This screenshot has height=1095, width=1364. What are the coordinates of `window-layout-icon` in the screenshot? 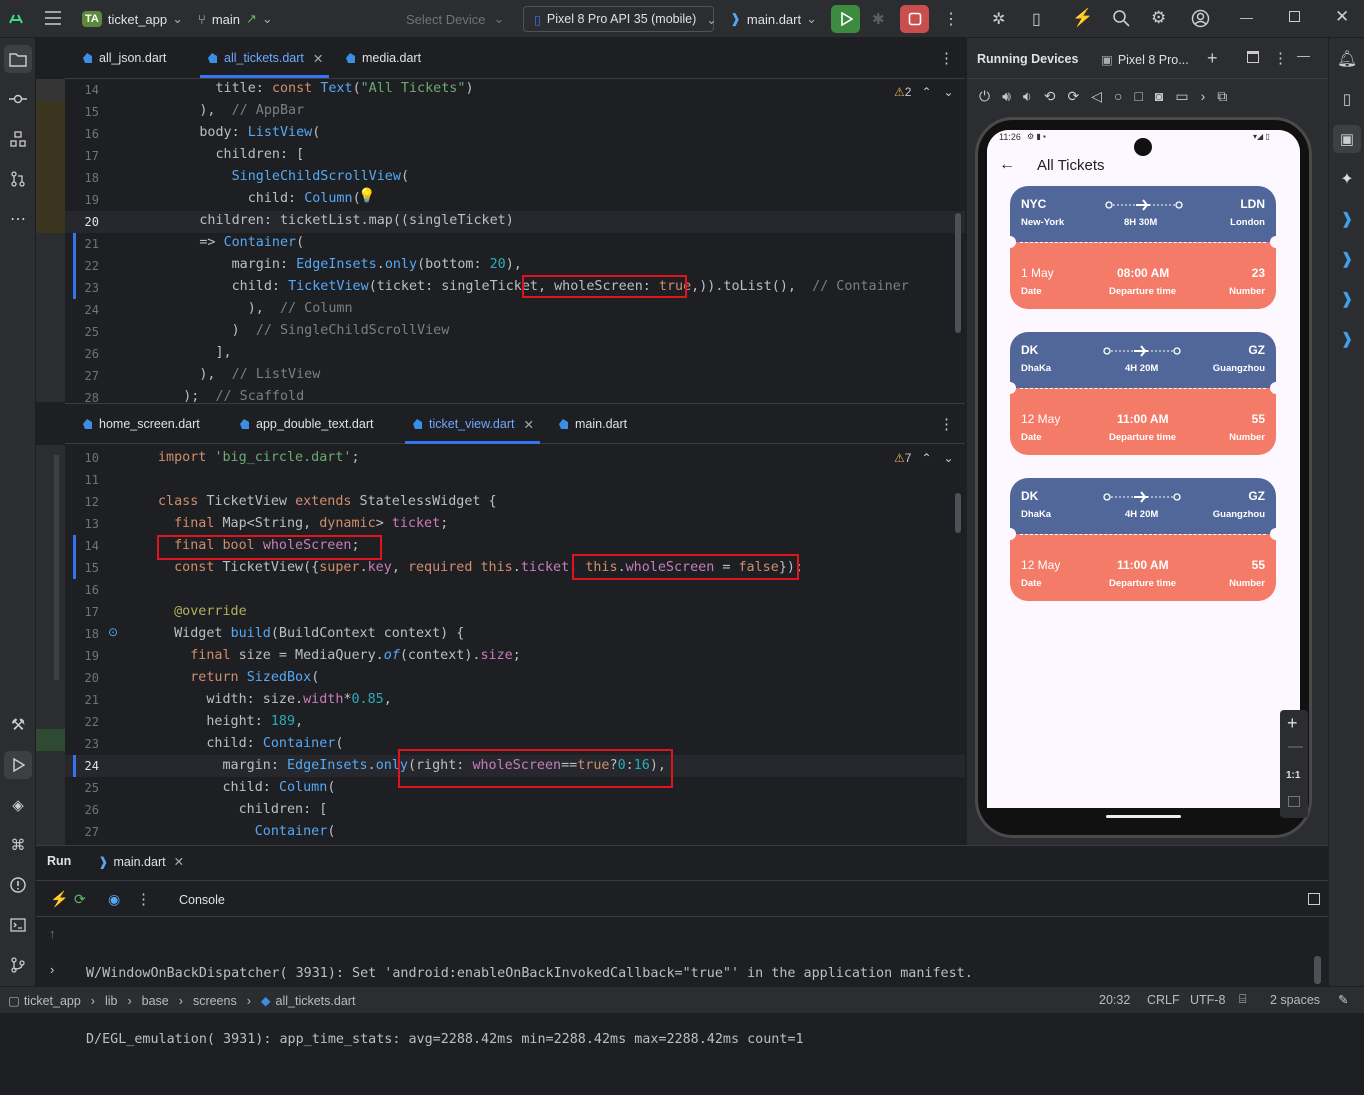 It's located at (1253, 57).